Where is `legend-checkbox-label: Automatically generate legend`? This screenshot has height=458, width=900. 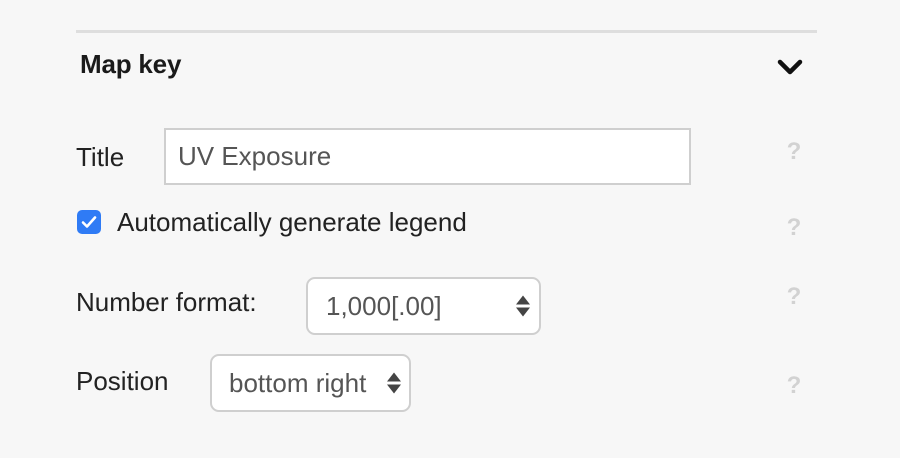
legend-checkbox-label: Automatically generate legend is located at coordinates (292, 222).